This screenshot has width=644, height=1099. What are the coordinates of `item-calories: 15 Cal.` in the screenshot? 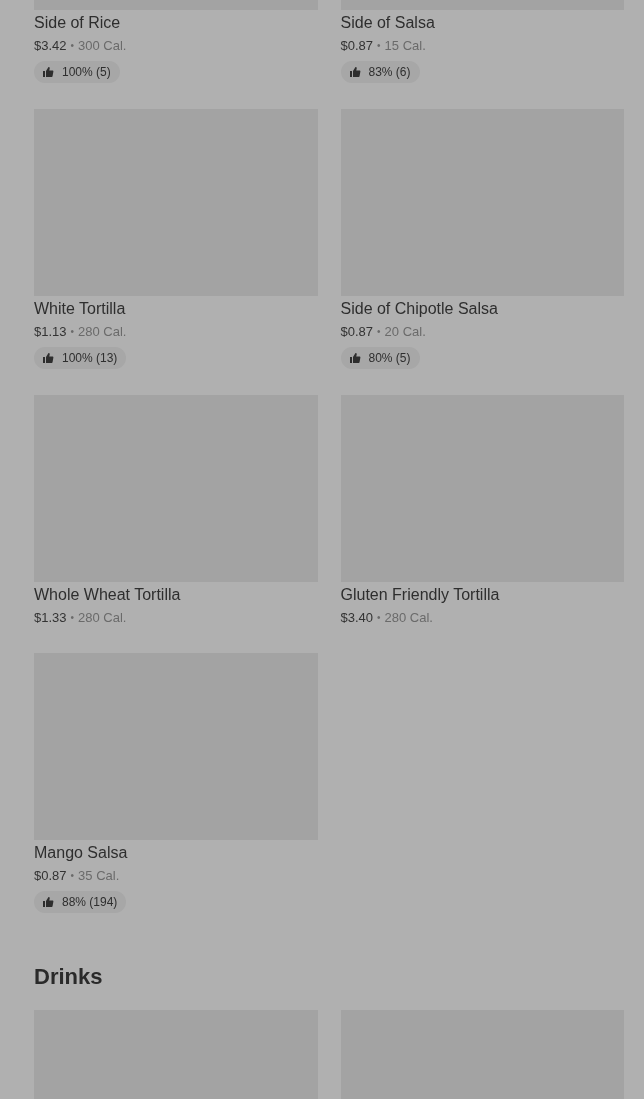 It's located at (405, 46).